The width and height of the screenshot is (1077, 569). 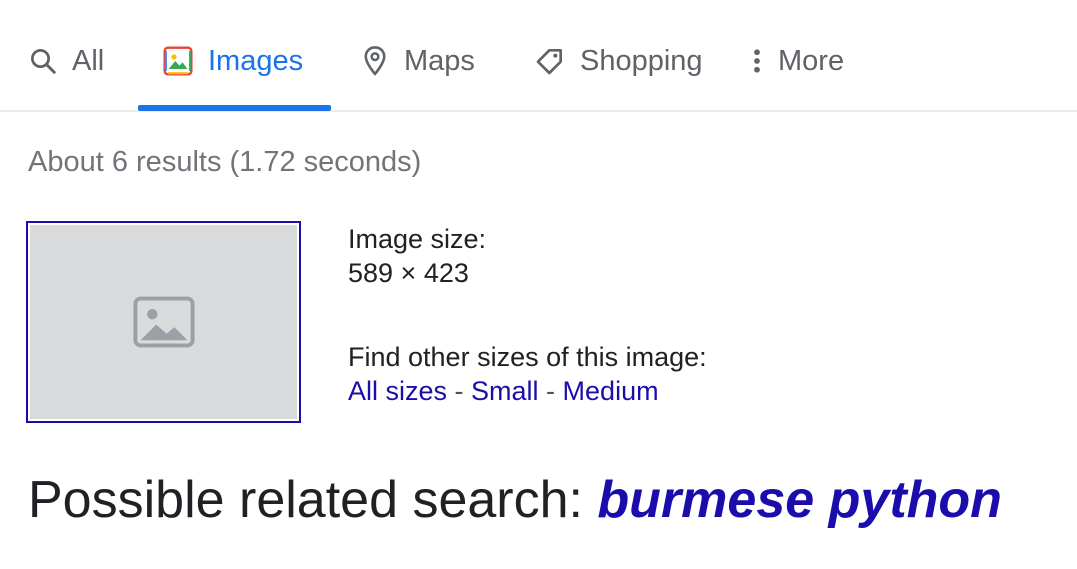 What do you see at coordinates (88, 60) in the screenshot?
I see `tab-all-label: All` at bounding box center [88, 60].